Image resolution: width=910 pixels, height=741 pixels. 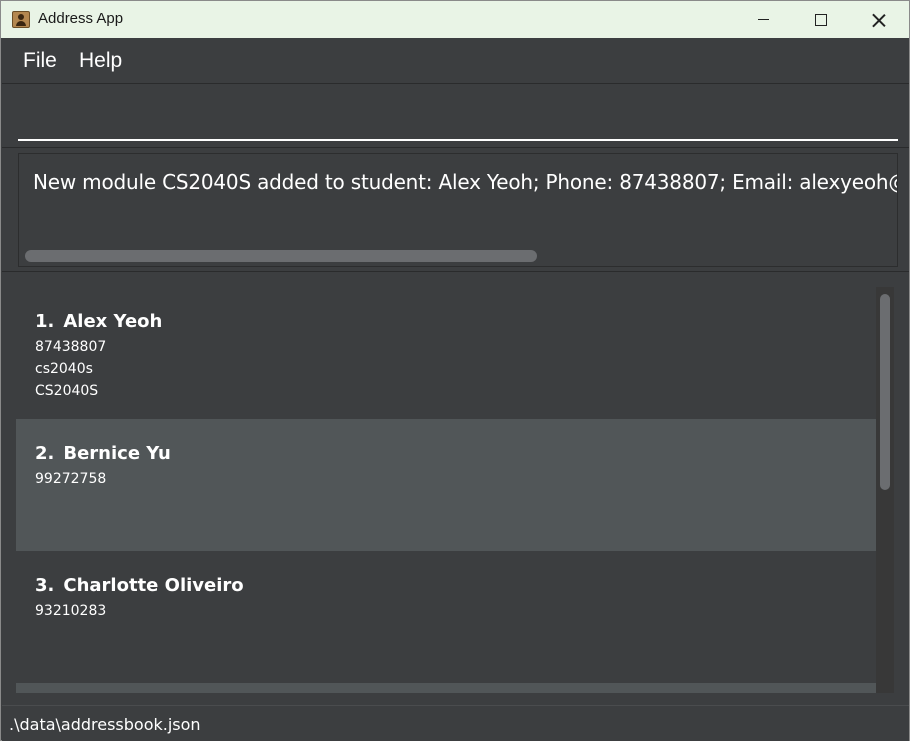 I want to click on person-phone: 99272758, so click(x=71, y=479).